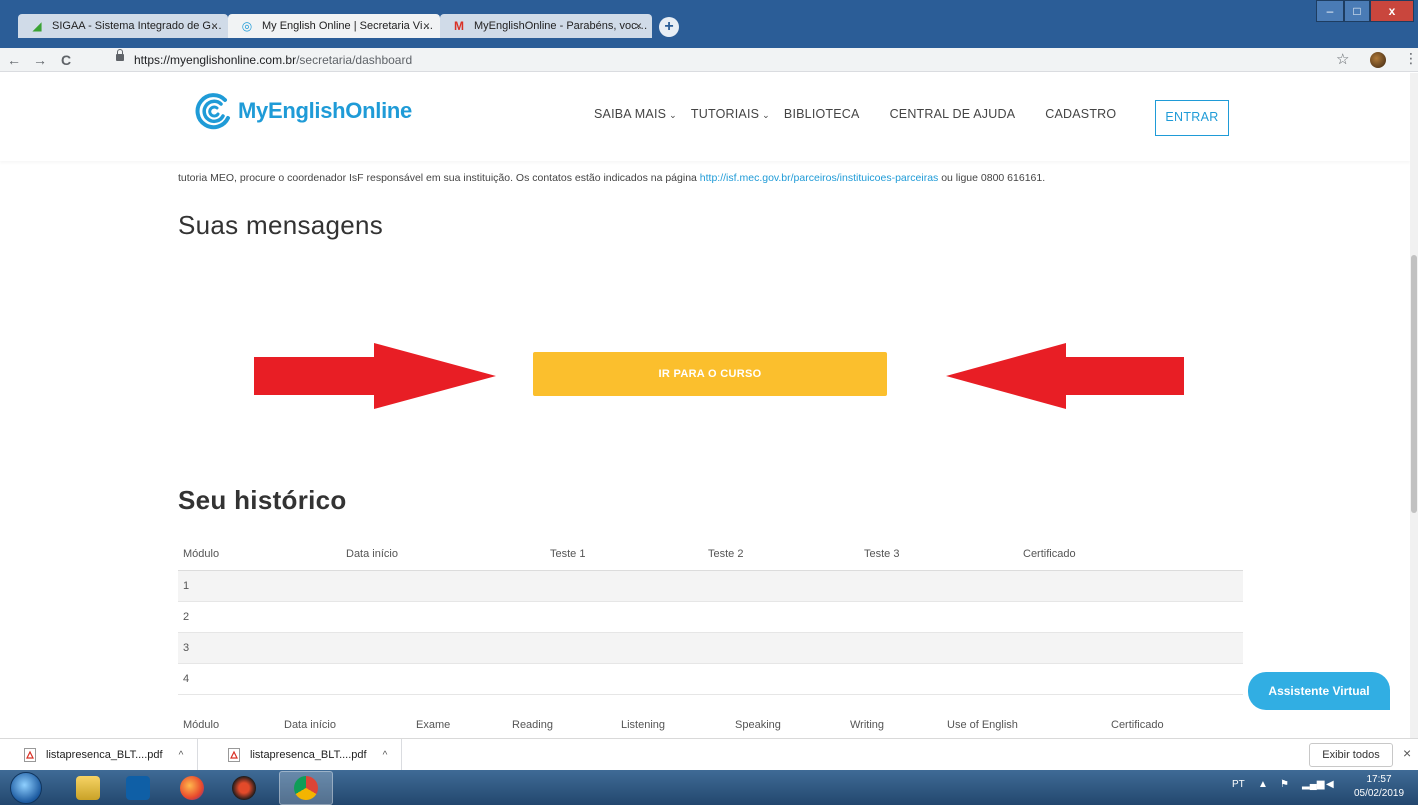 This screenshot has width=1418, height=805. I want to click on language-indicator: PT, so click(1238, 784).